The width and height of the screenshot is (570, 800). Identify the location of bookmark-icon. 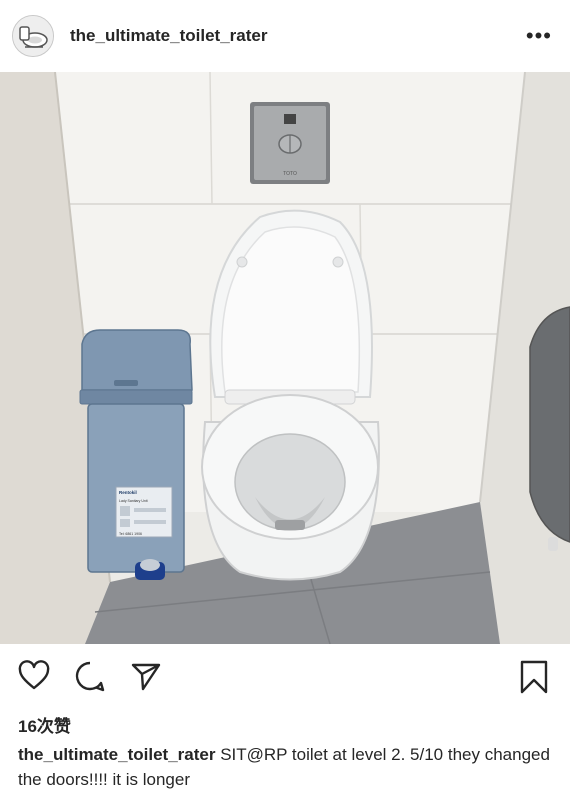
(534, 679).